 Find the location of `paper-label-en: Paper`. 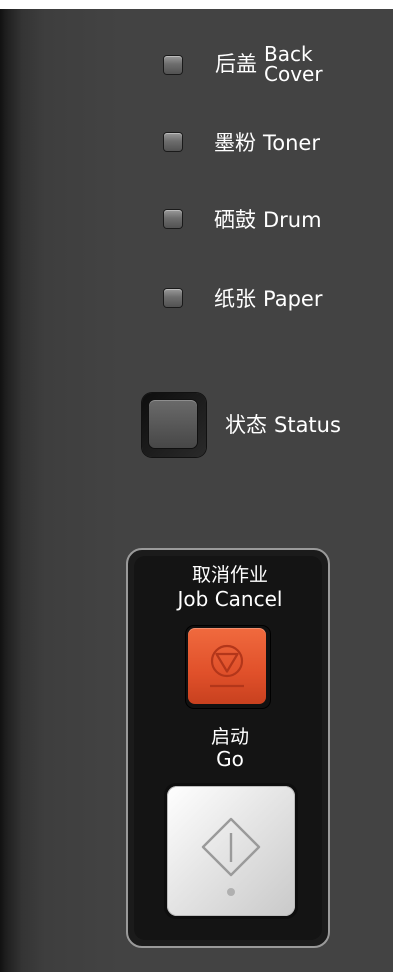

paper-label-en: Paper is located at coordinates (293, 299).